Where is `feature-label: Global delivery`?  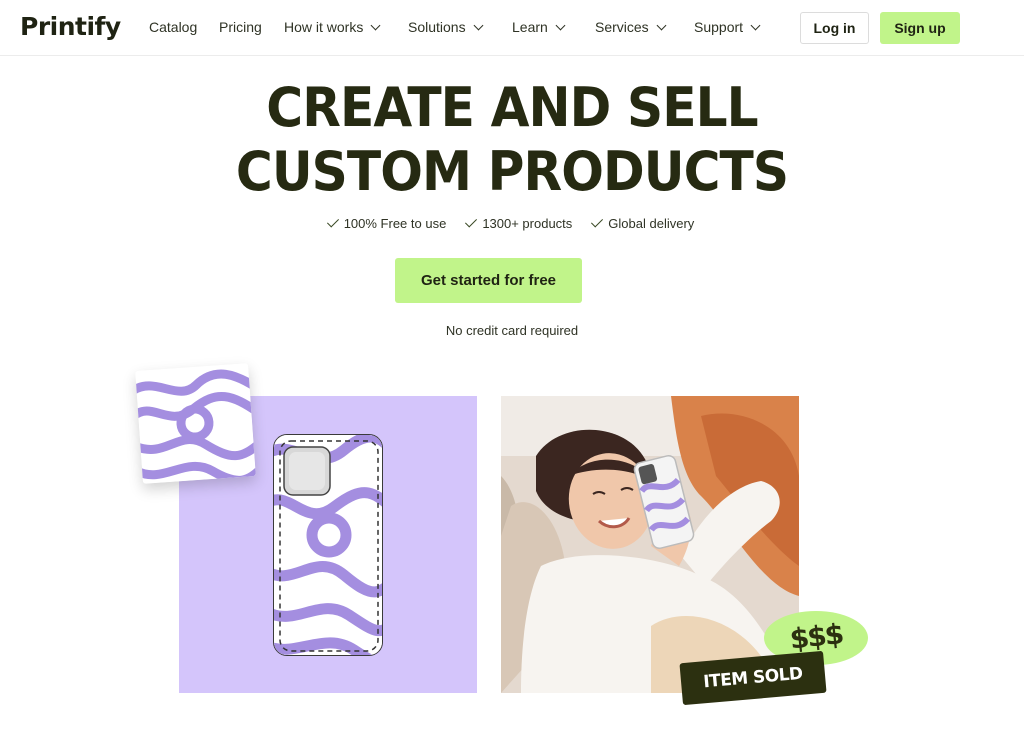
feature-label: Global delivery is located at coordinates (651, 223).